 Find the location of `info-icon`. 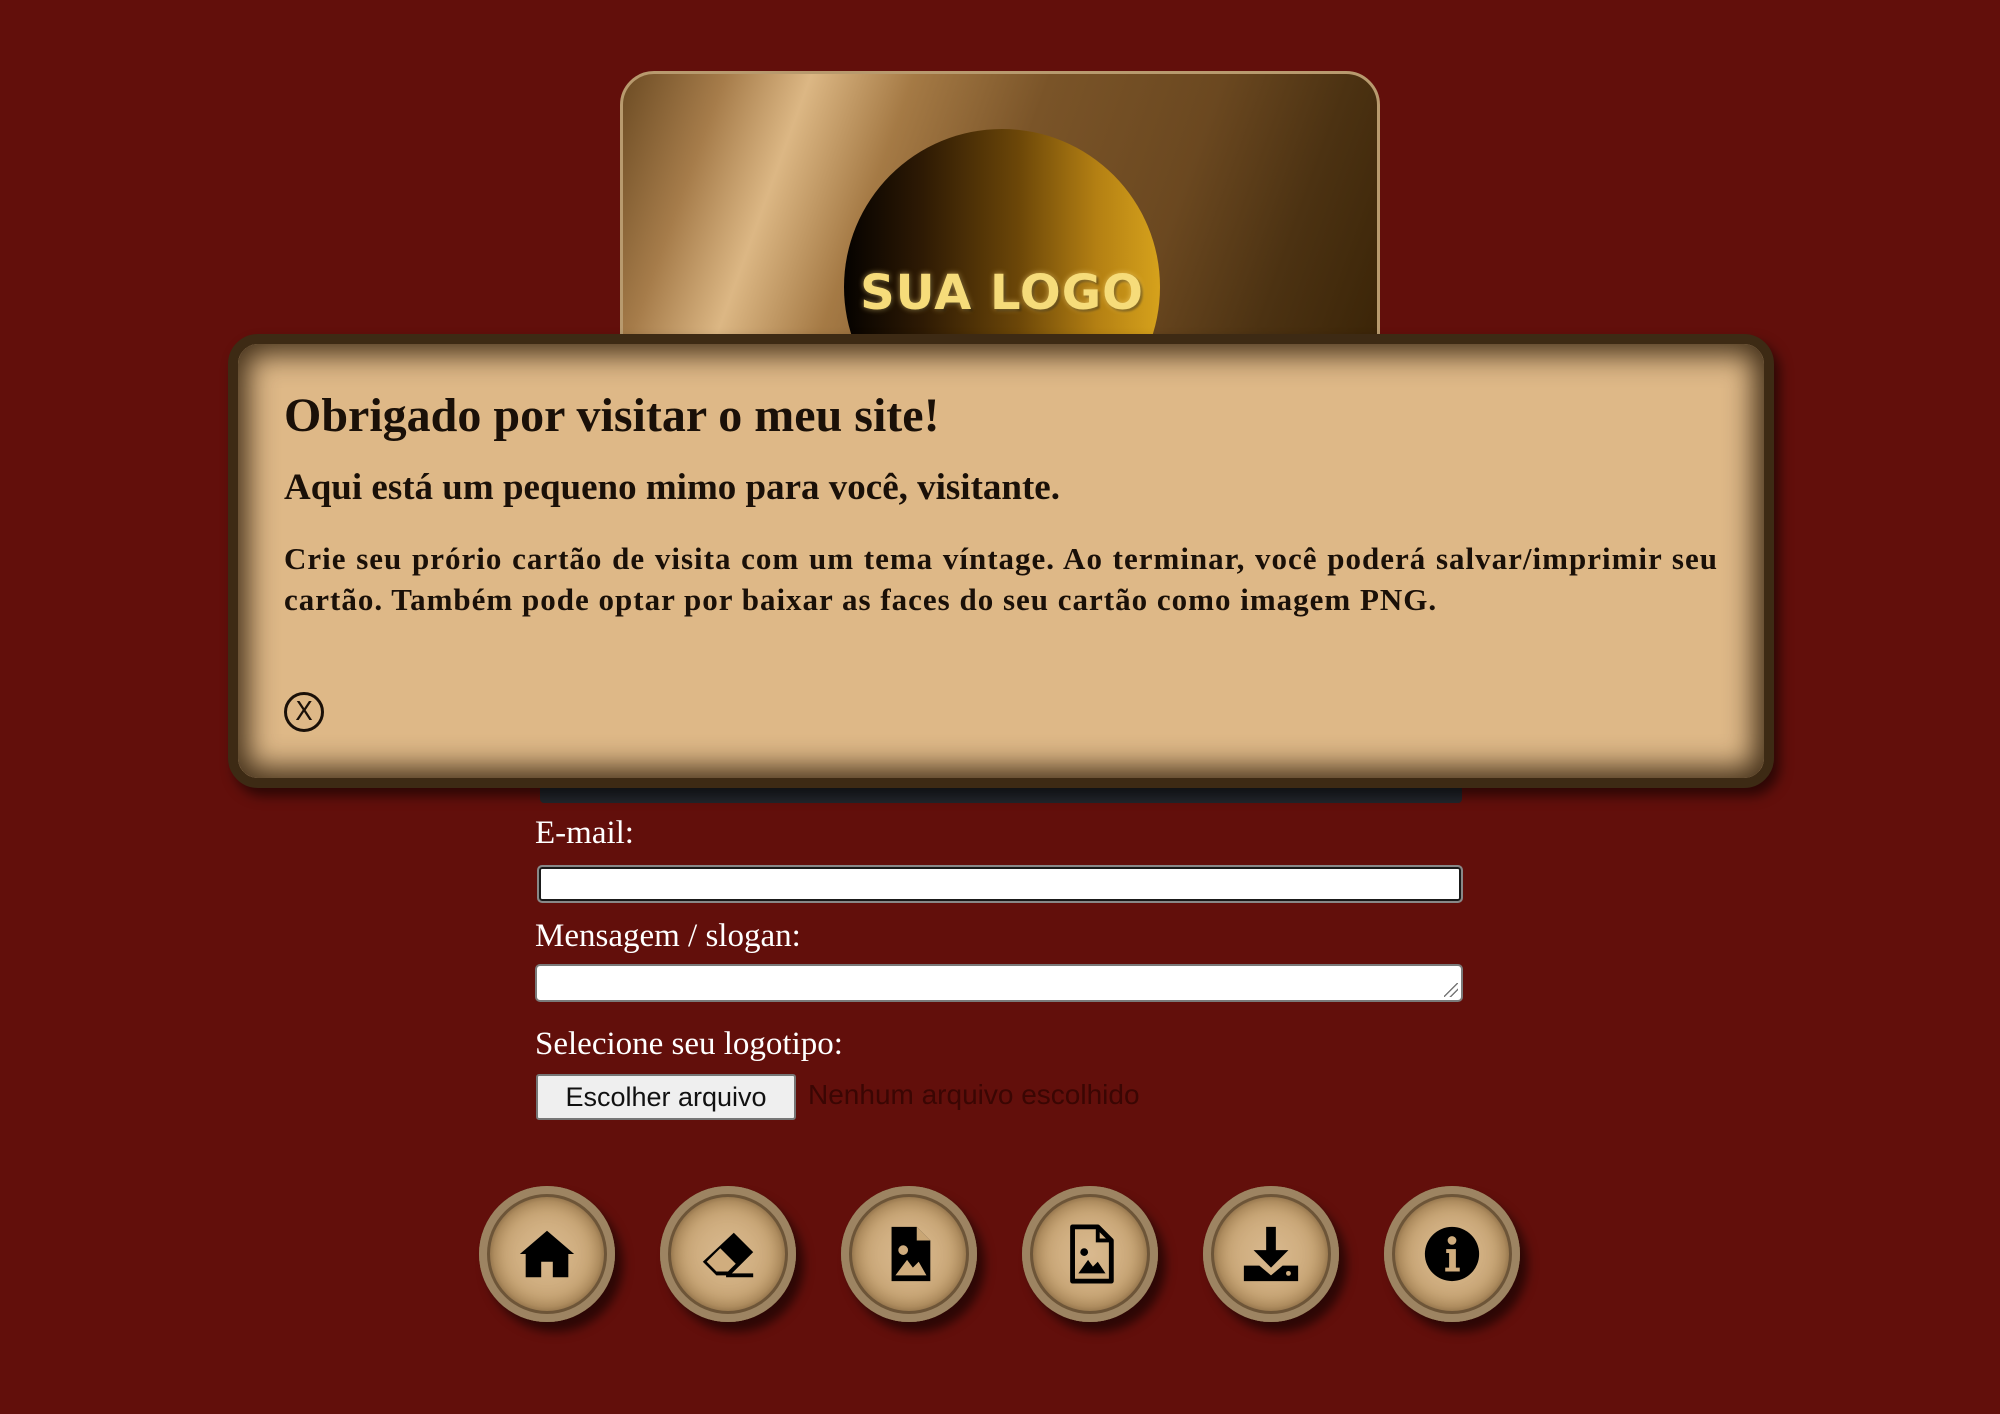

info-icon is located at coordinates (1452, 1254).